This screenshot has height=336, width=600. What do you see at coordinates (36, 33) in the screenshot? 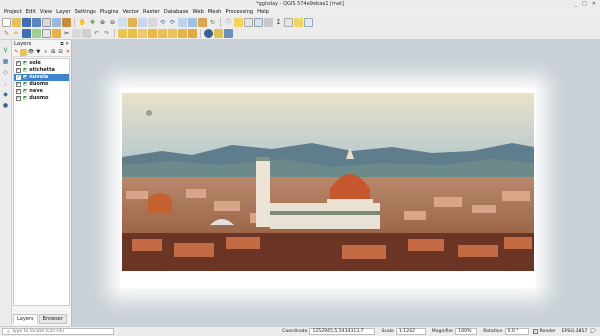
I see `add-feature-icon` at bounding box center [36, 33].